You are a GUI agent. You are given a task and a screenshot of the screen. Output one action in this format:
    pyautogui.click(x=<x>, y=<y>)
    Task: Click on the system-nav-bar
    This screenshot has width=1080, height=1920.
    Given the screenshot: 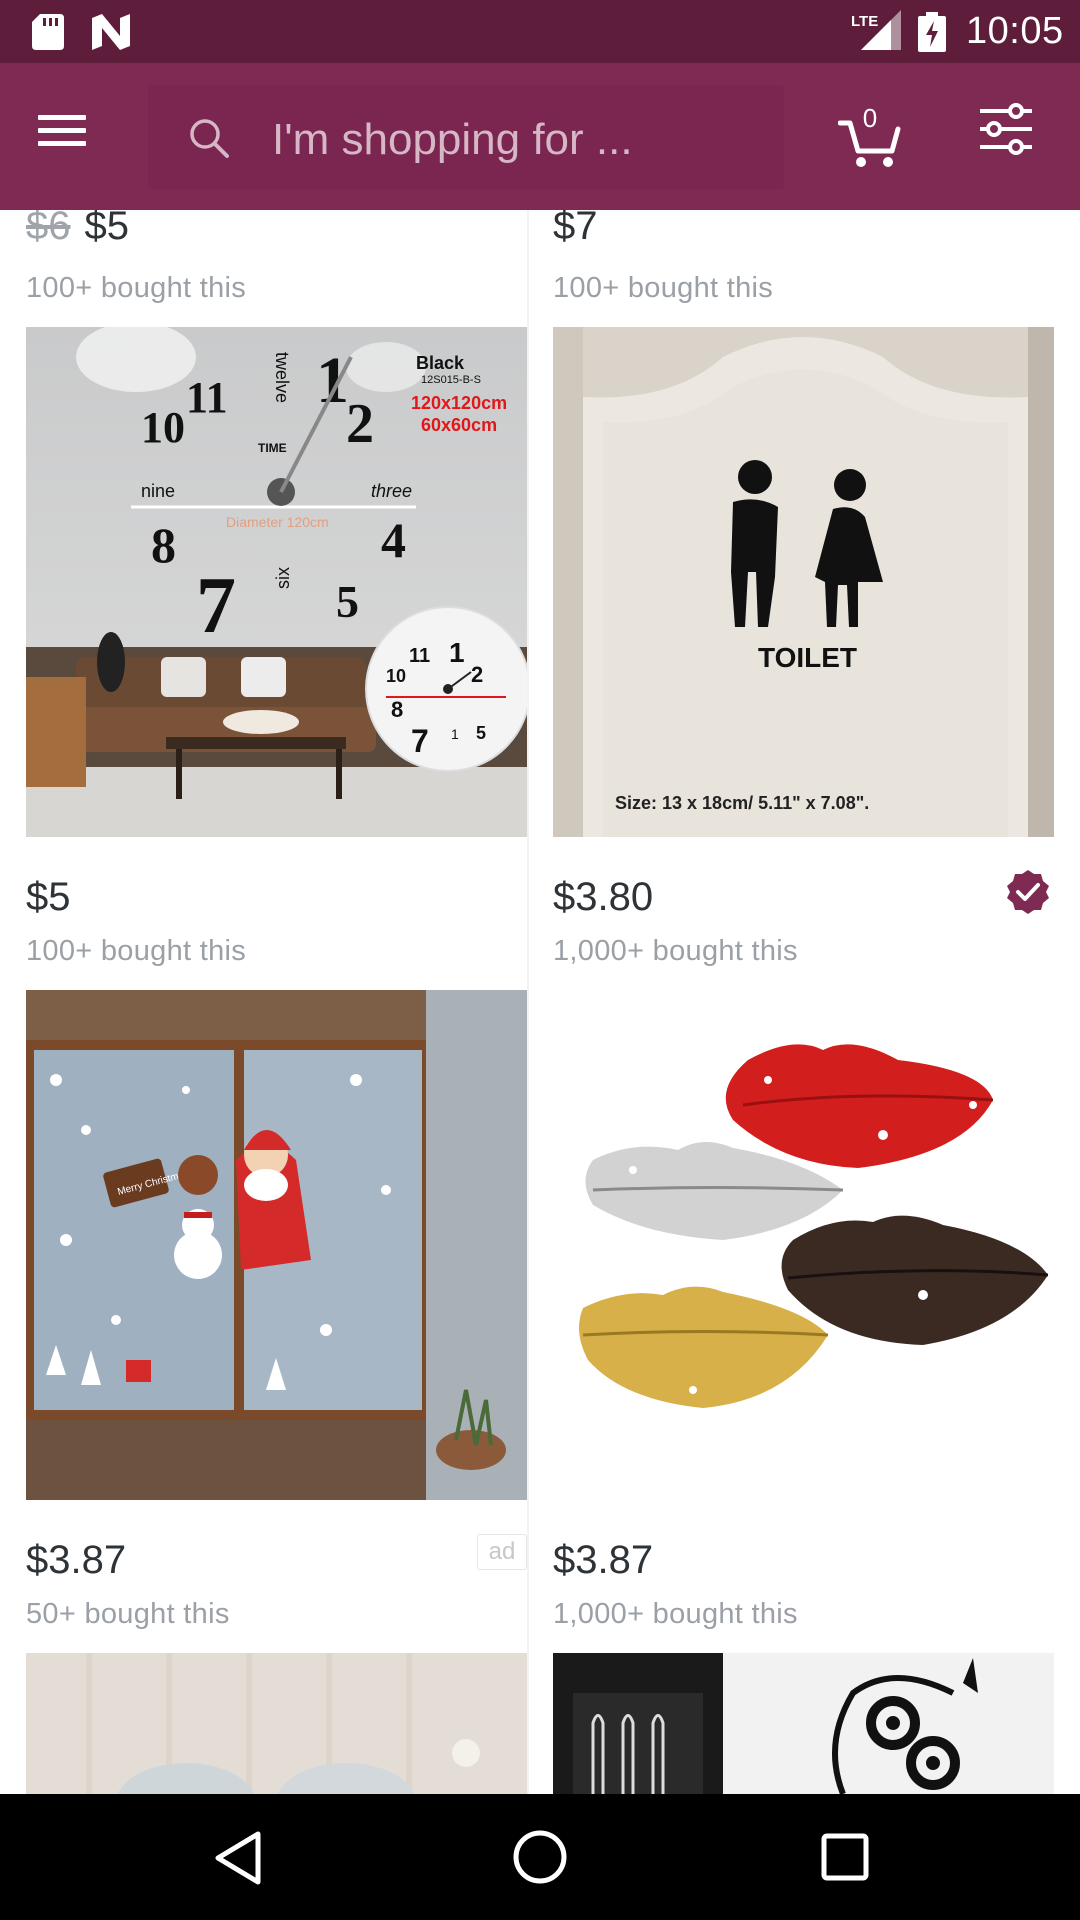 What is the action you would take?
    pyautogui.click(x=540, y=1857)
    